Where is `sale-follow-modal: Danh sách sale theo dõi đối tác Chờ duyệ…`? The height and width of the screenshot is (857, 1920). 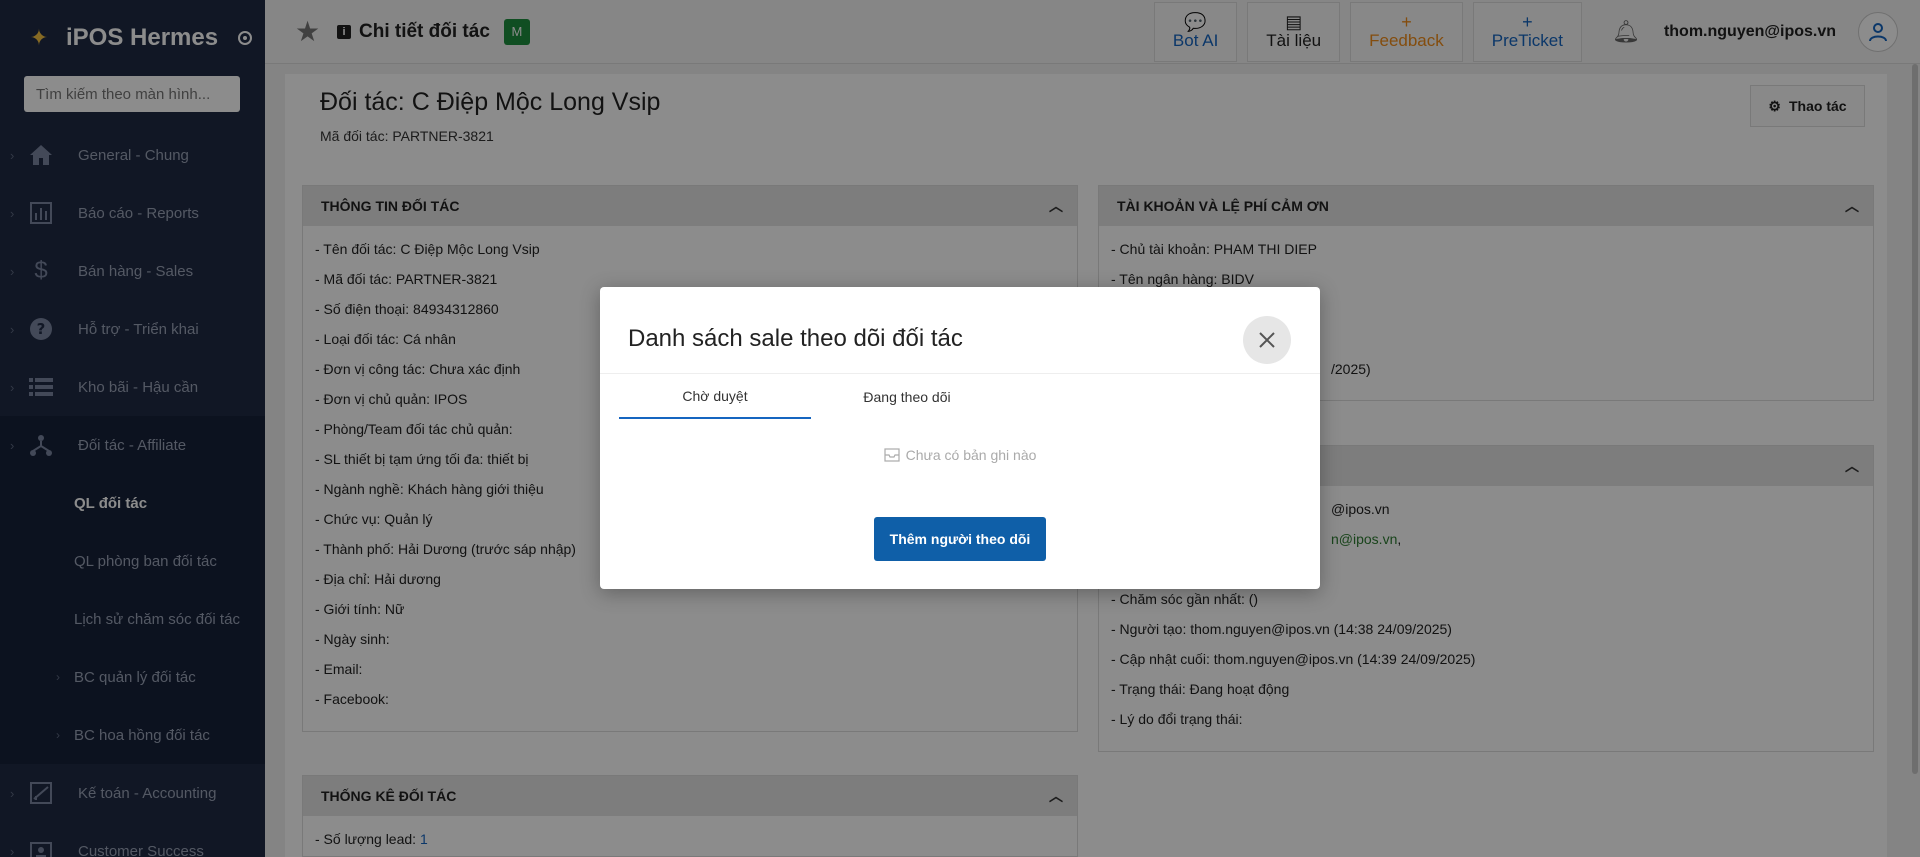 sale-follow-modal: Danh sách sale theo dõi đối tác Chờ duyệ… is located at coordinates (960, 438).